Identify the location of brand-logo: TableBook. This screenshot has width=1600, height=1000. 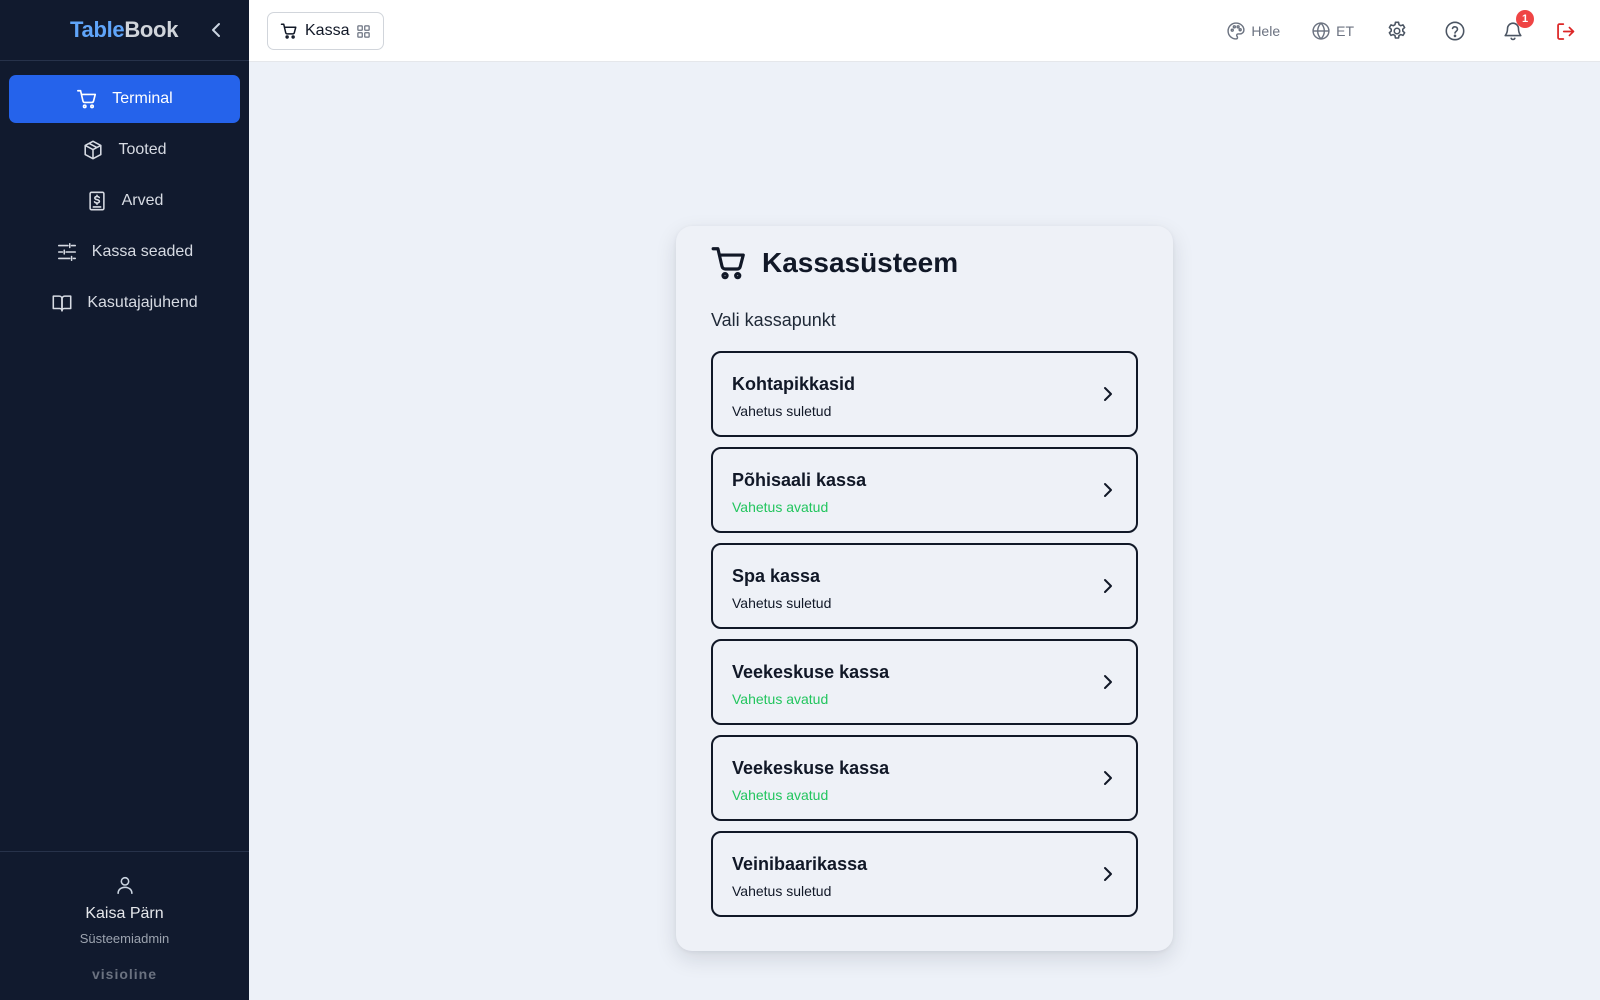
(124, 30).